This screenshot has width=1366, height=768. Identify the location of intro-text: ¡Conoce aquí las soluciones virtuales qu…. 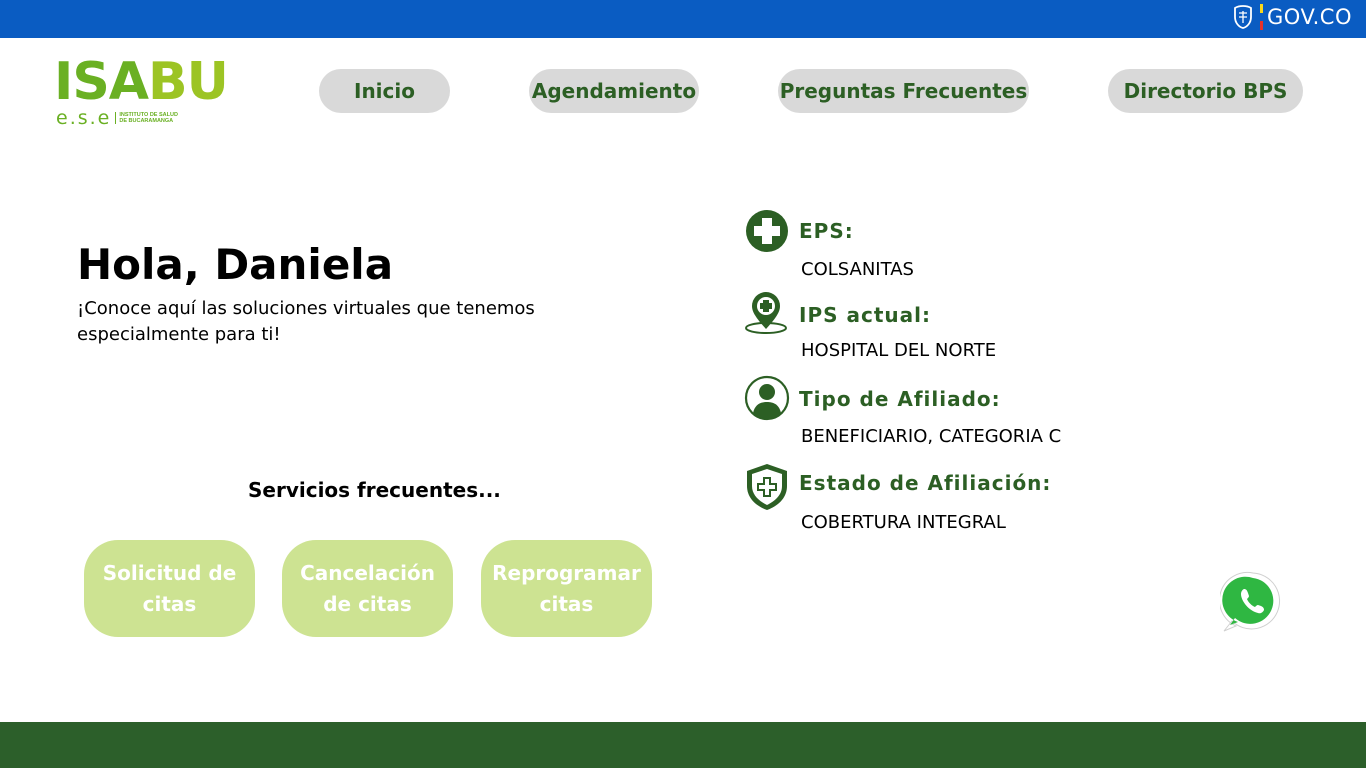
(306, 321).